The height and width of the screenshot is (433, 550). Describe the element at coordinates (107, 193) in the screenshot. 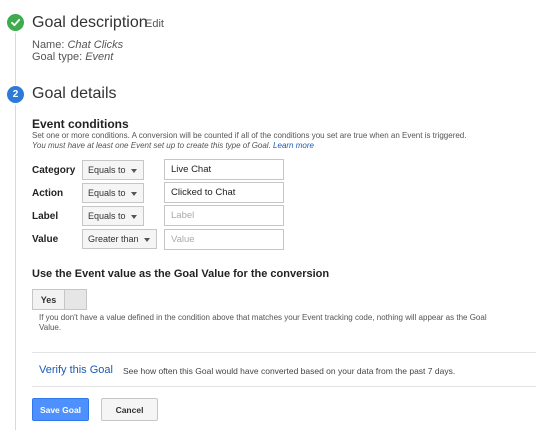

I see `action-operator-value: Equals to` at that location.